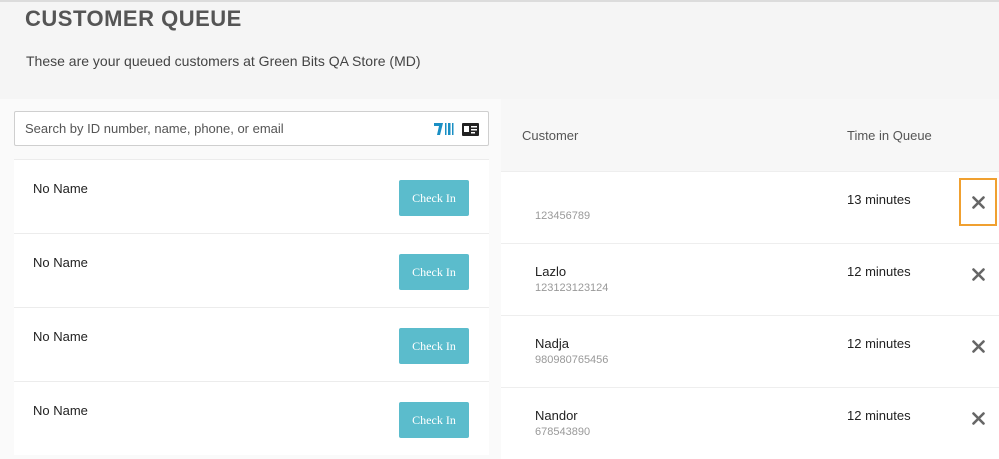  Describe the element at coordinates (563, 216) in the screenshot. I see `customer-id: 123456789` at that location.